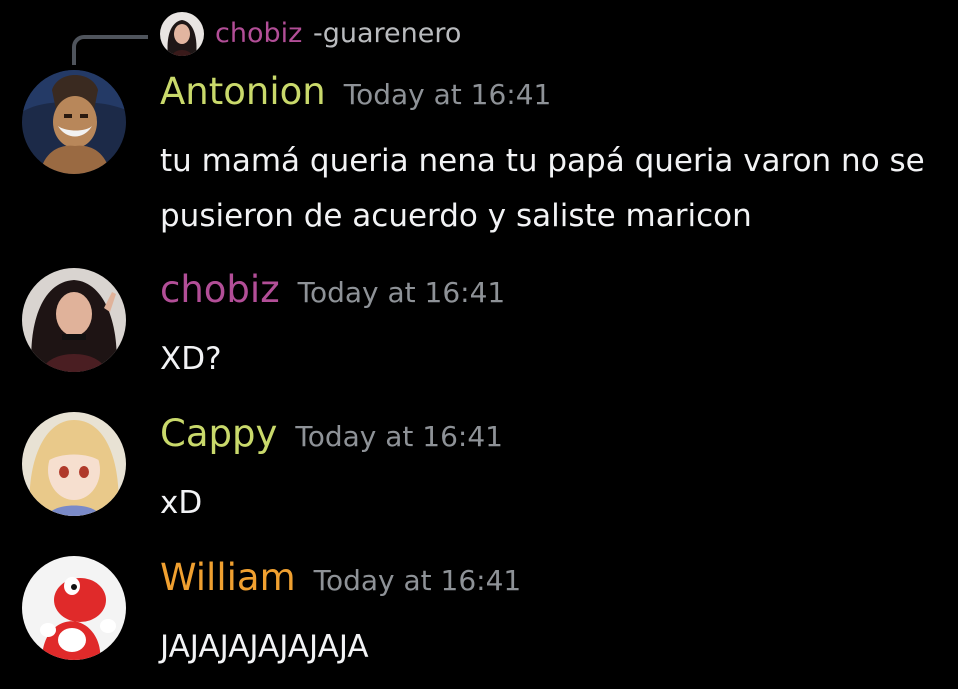  Describe the element at coordinates (191, 359) in the screenshot. I see `message-line: XD?` at that location.